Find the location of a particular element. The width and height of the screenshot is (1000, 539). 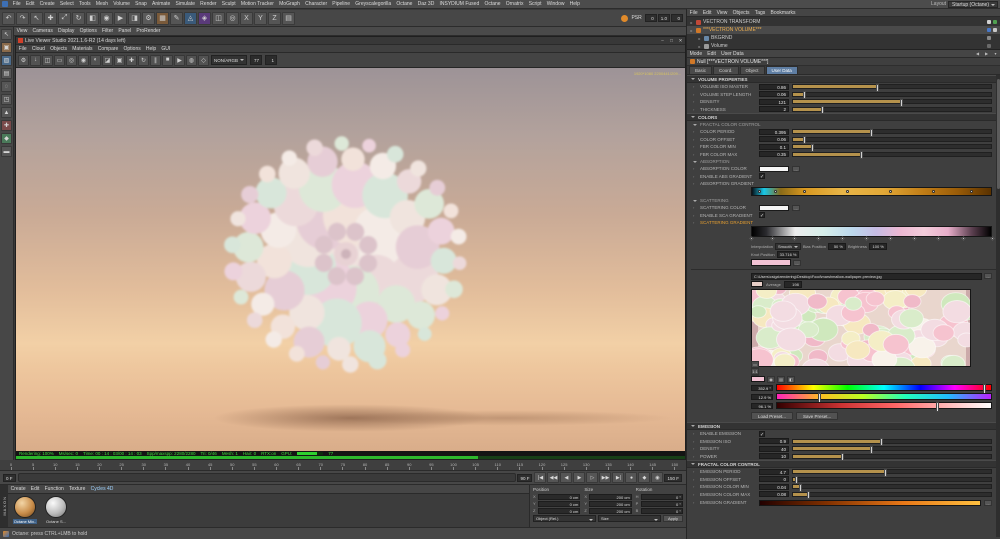

viewer-menu-item: Compare is located at coordinates (108, 49).